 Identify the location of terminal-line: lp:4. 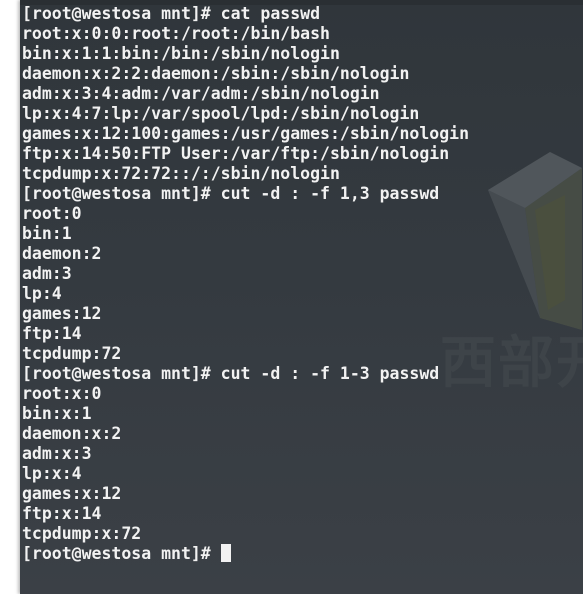
(42, 293).